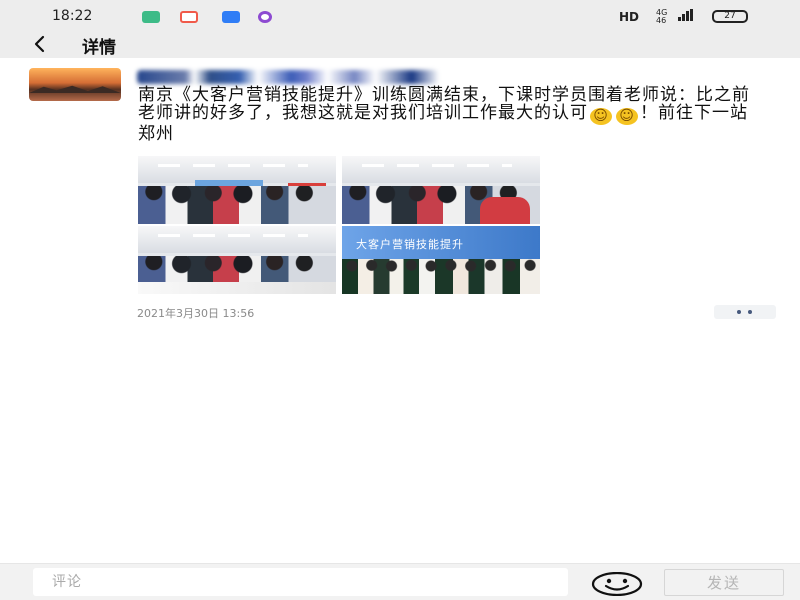 The width and height of the screenshot is (800, 600). I want to click on post-date: 2021年3月30日 13:56, so click(196, 313).